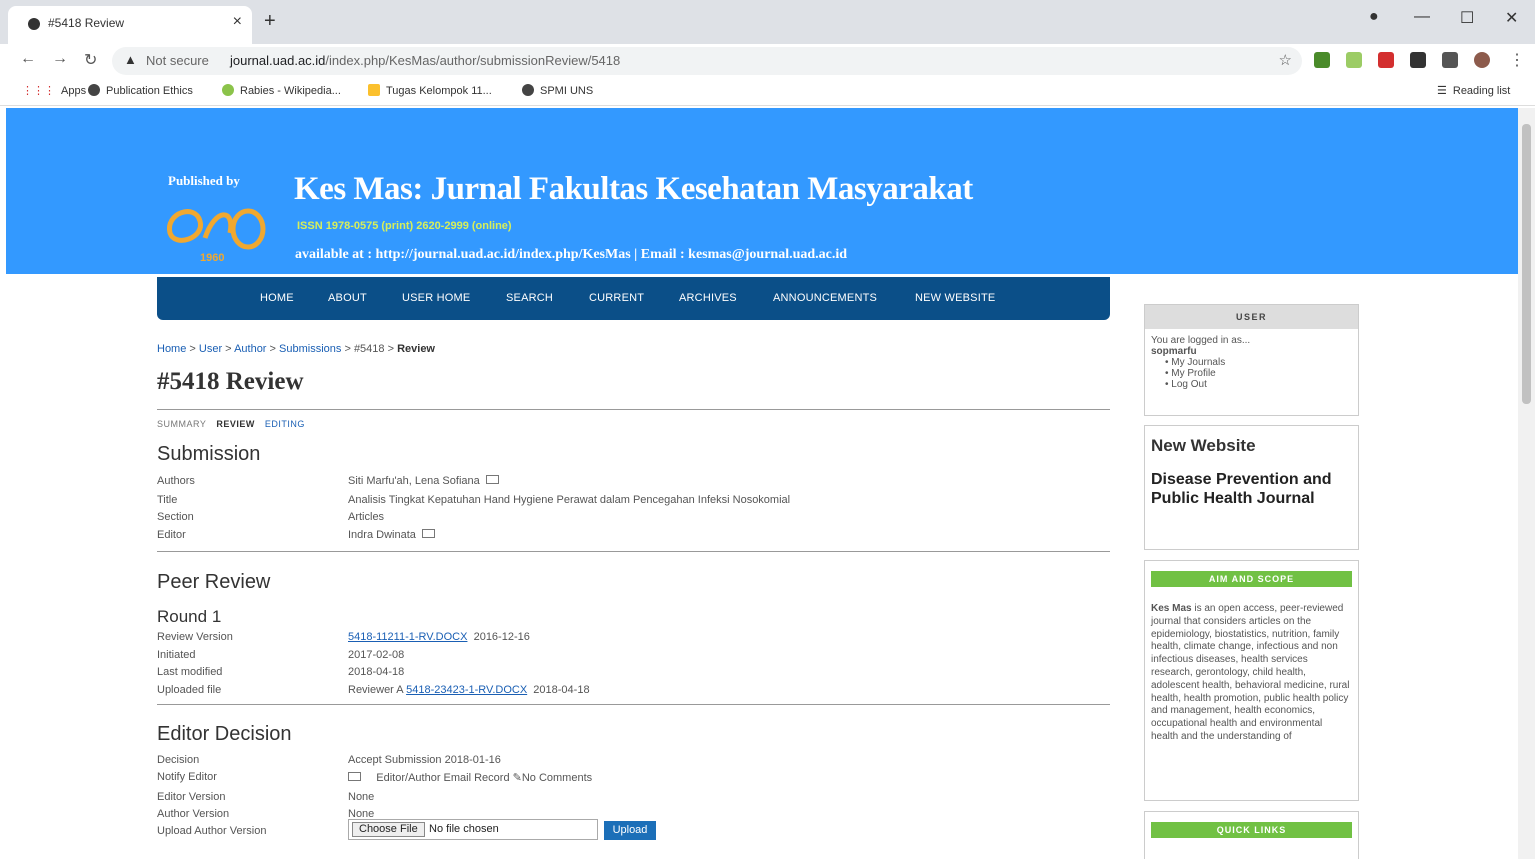 The width and height of the screenshot is (1535, 859). I want to click on choose-file-button: Choose File, so click(388, 829).